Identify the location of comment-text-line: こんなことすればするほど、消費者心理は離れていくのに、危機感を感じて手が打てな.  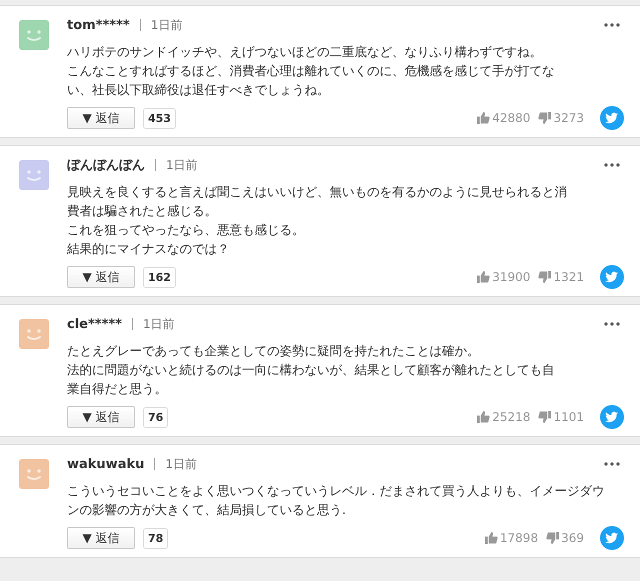
(310, 71).